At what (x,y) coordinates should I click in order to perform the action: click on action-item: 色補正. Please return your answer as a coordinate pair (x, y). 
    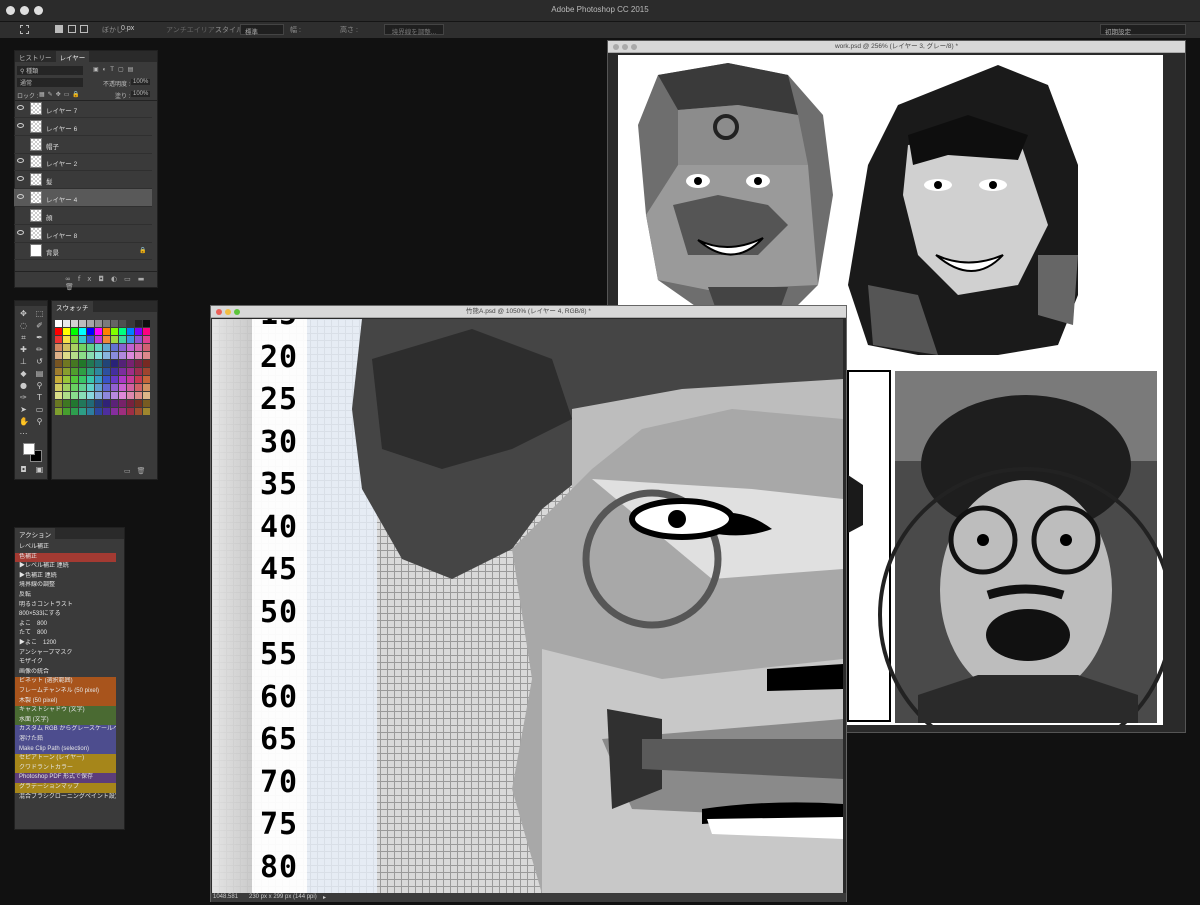
    Looking at the image, I should click on (65, 557).